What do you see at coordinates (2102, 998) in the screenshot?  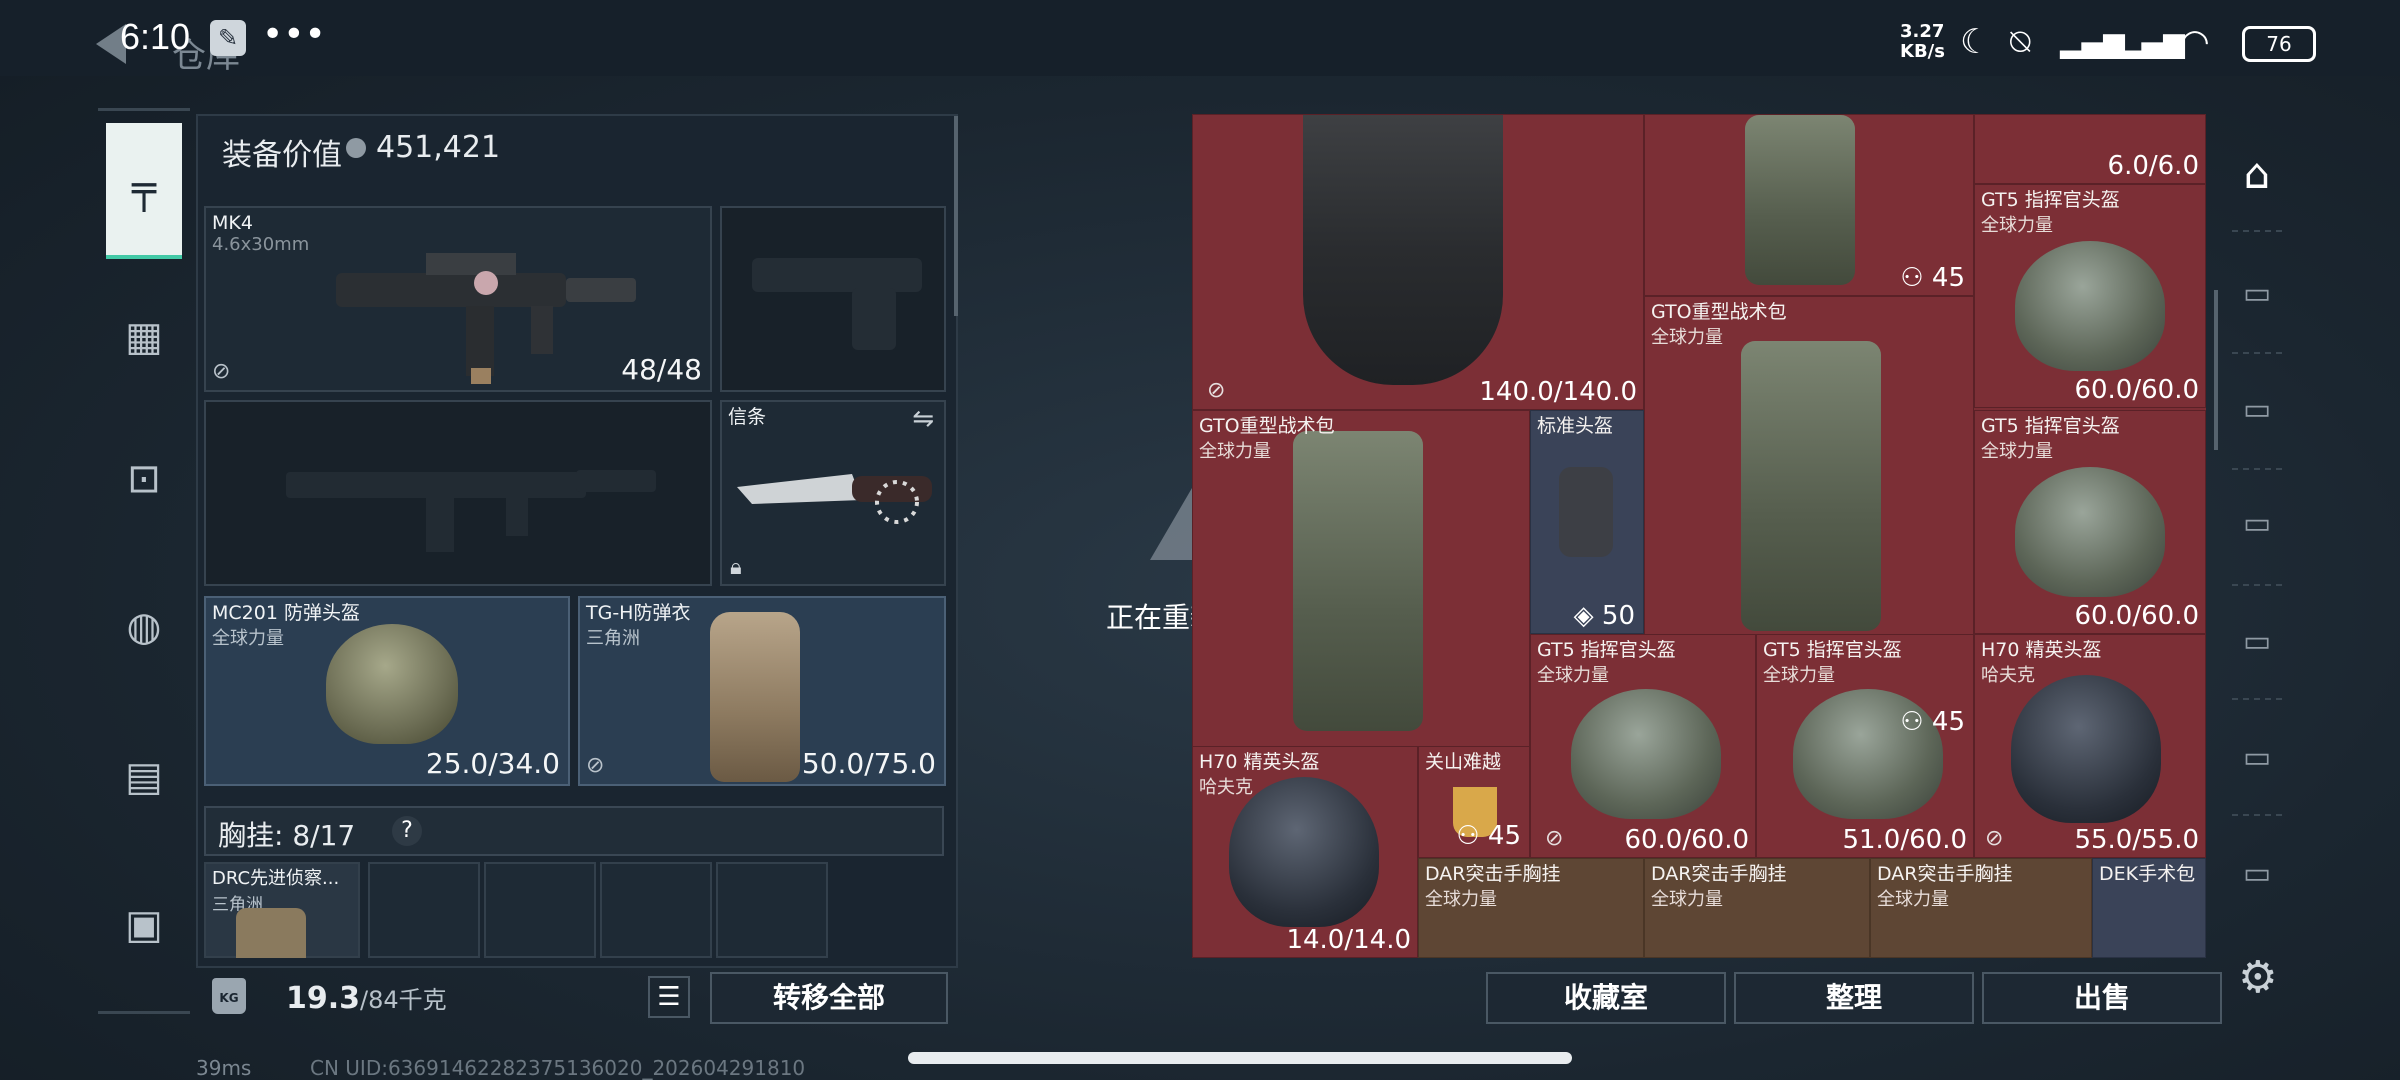 I see `sell-button: 出售` at bounding box center [2102, 998].